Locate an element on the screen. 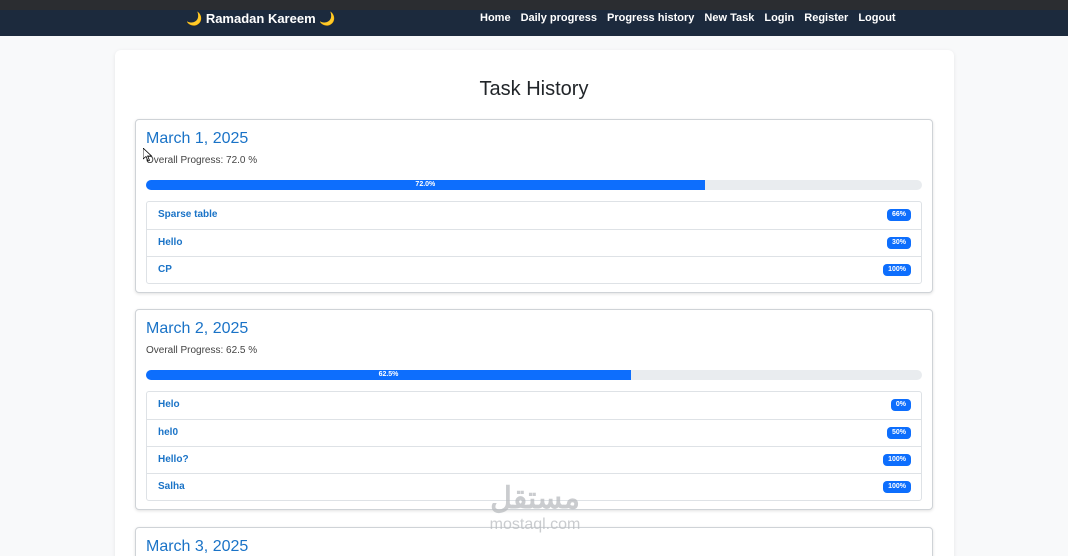  nav-link-register: Register is located at coordinates (826, 23).